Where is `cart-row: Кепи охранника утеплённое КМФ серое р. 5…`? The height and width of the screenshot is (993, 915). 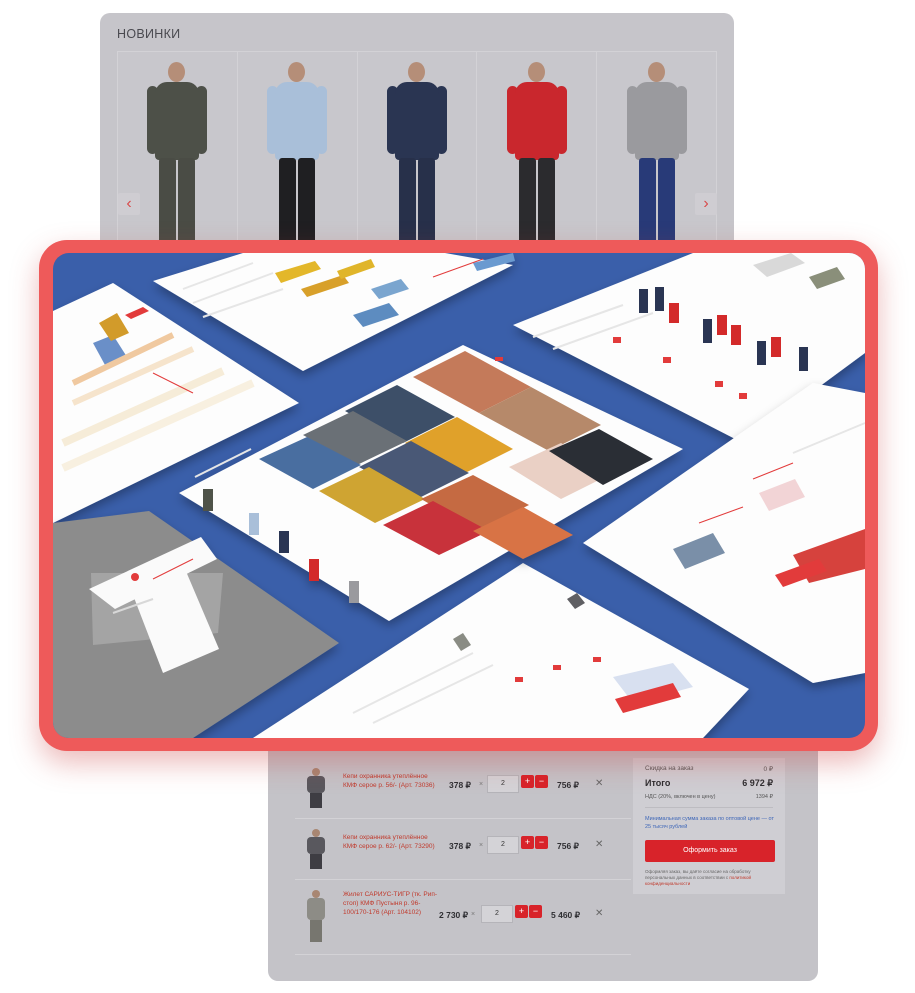 cart-row: Кепи охранника утеплённое КМФ серое р. 5… is located at coordinates (463, 788).